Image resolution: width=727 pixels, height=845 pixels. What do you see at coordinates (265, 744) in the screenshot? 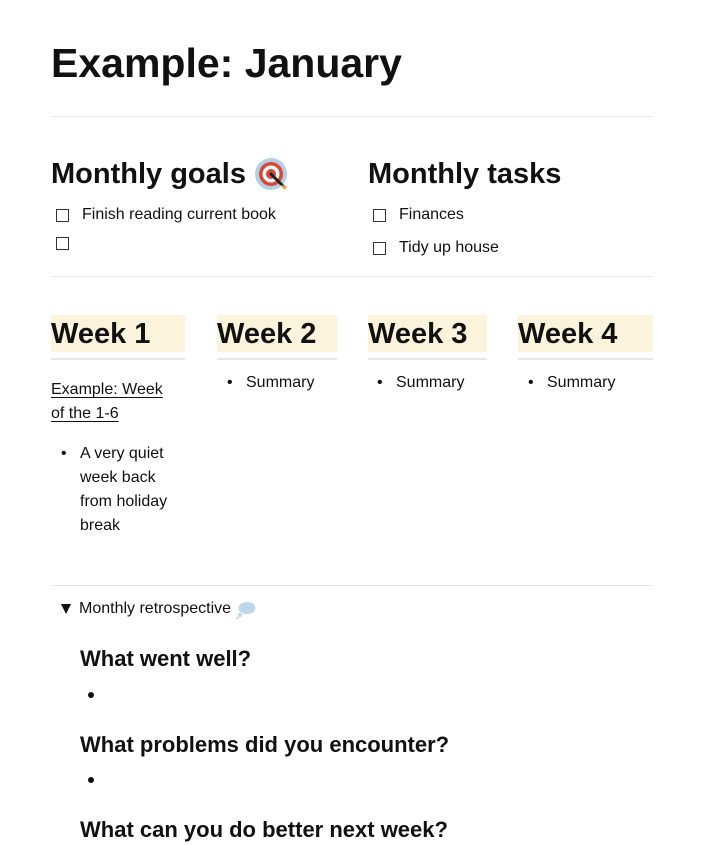
I see `question-heading: What problems did you encounter?` at bounding box center [265, 744].